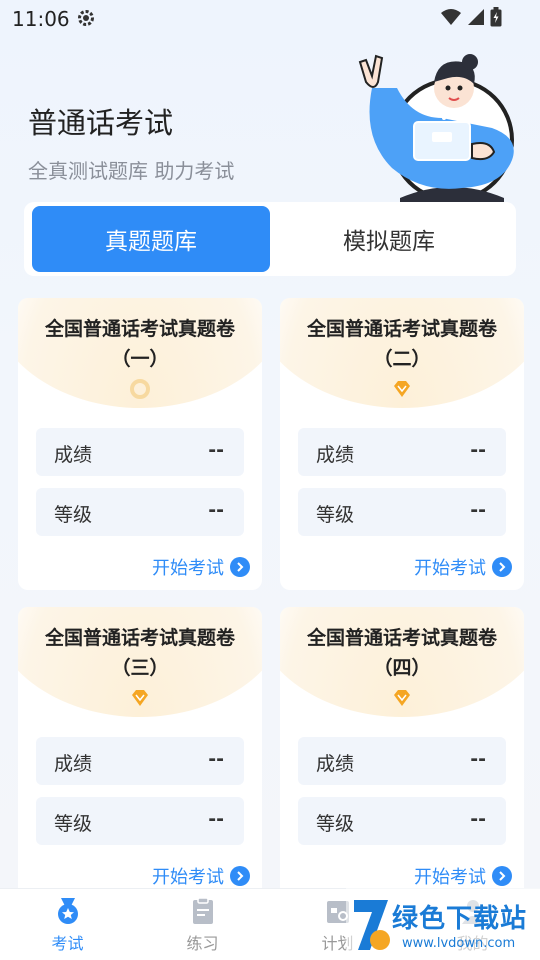 The width and height of the screenshot is (540, 960). Describe the element at coordinates (41, 19) in the screenshot. I see `status-time: 11:06` at that location.